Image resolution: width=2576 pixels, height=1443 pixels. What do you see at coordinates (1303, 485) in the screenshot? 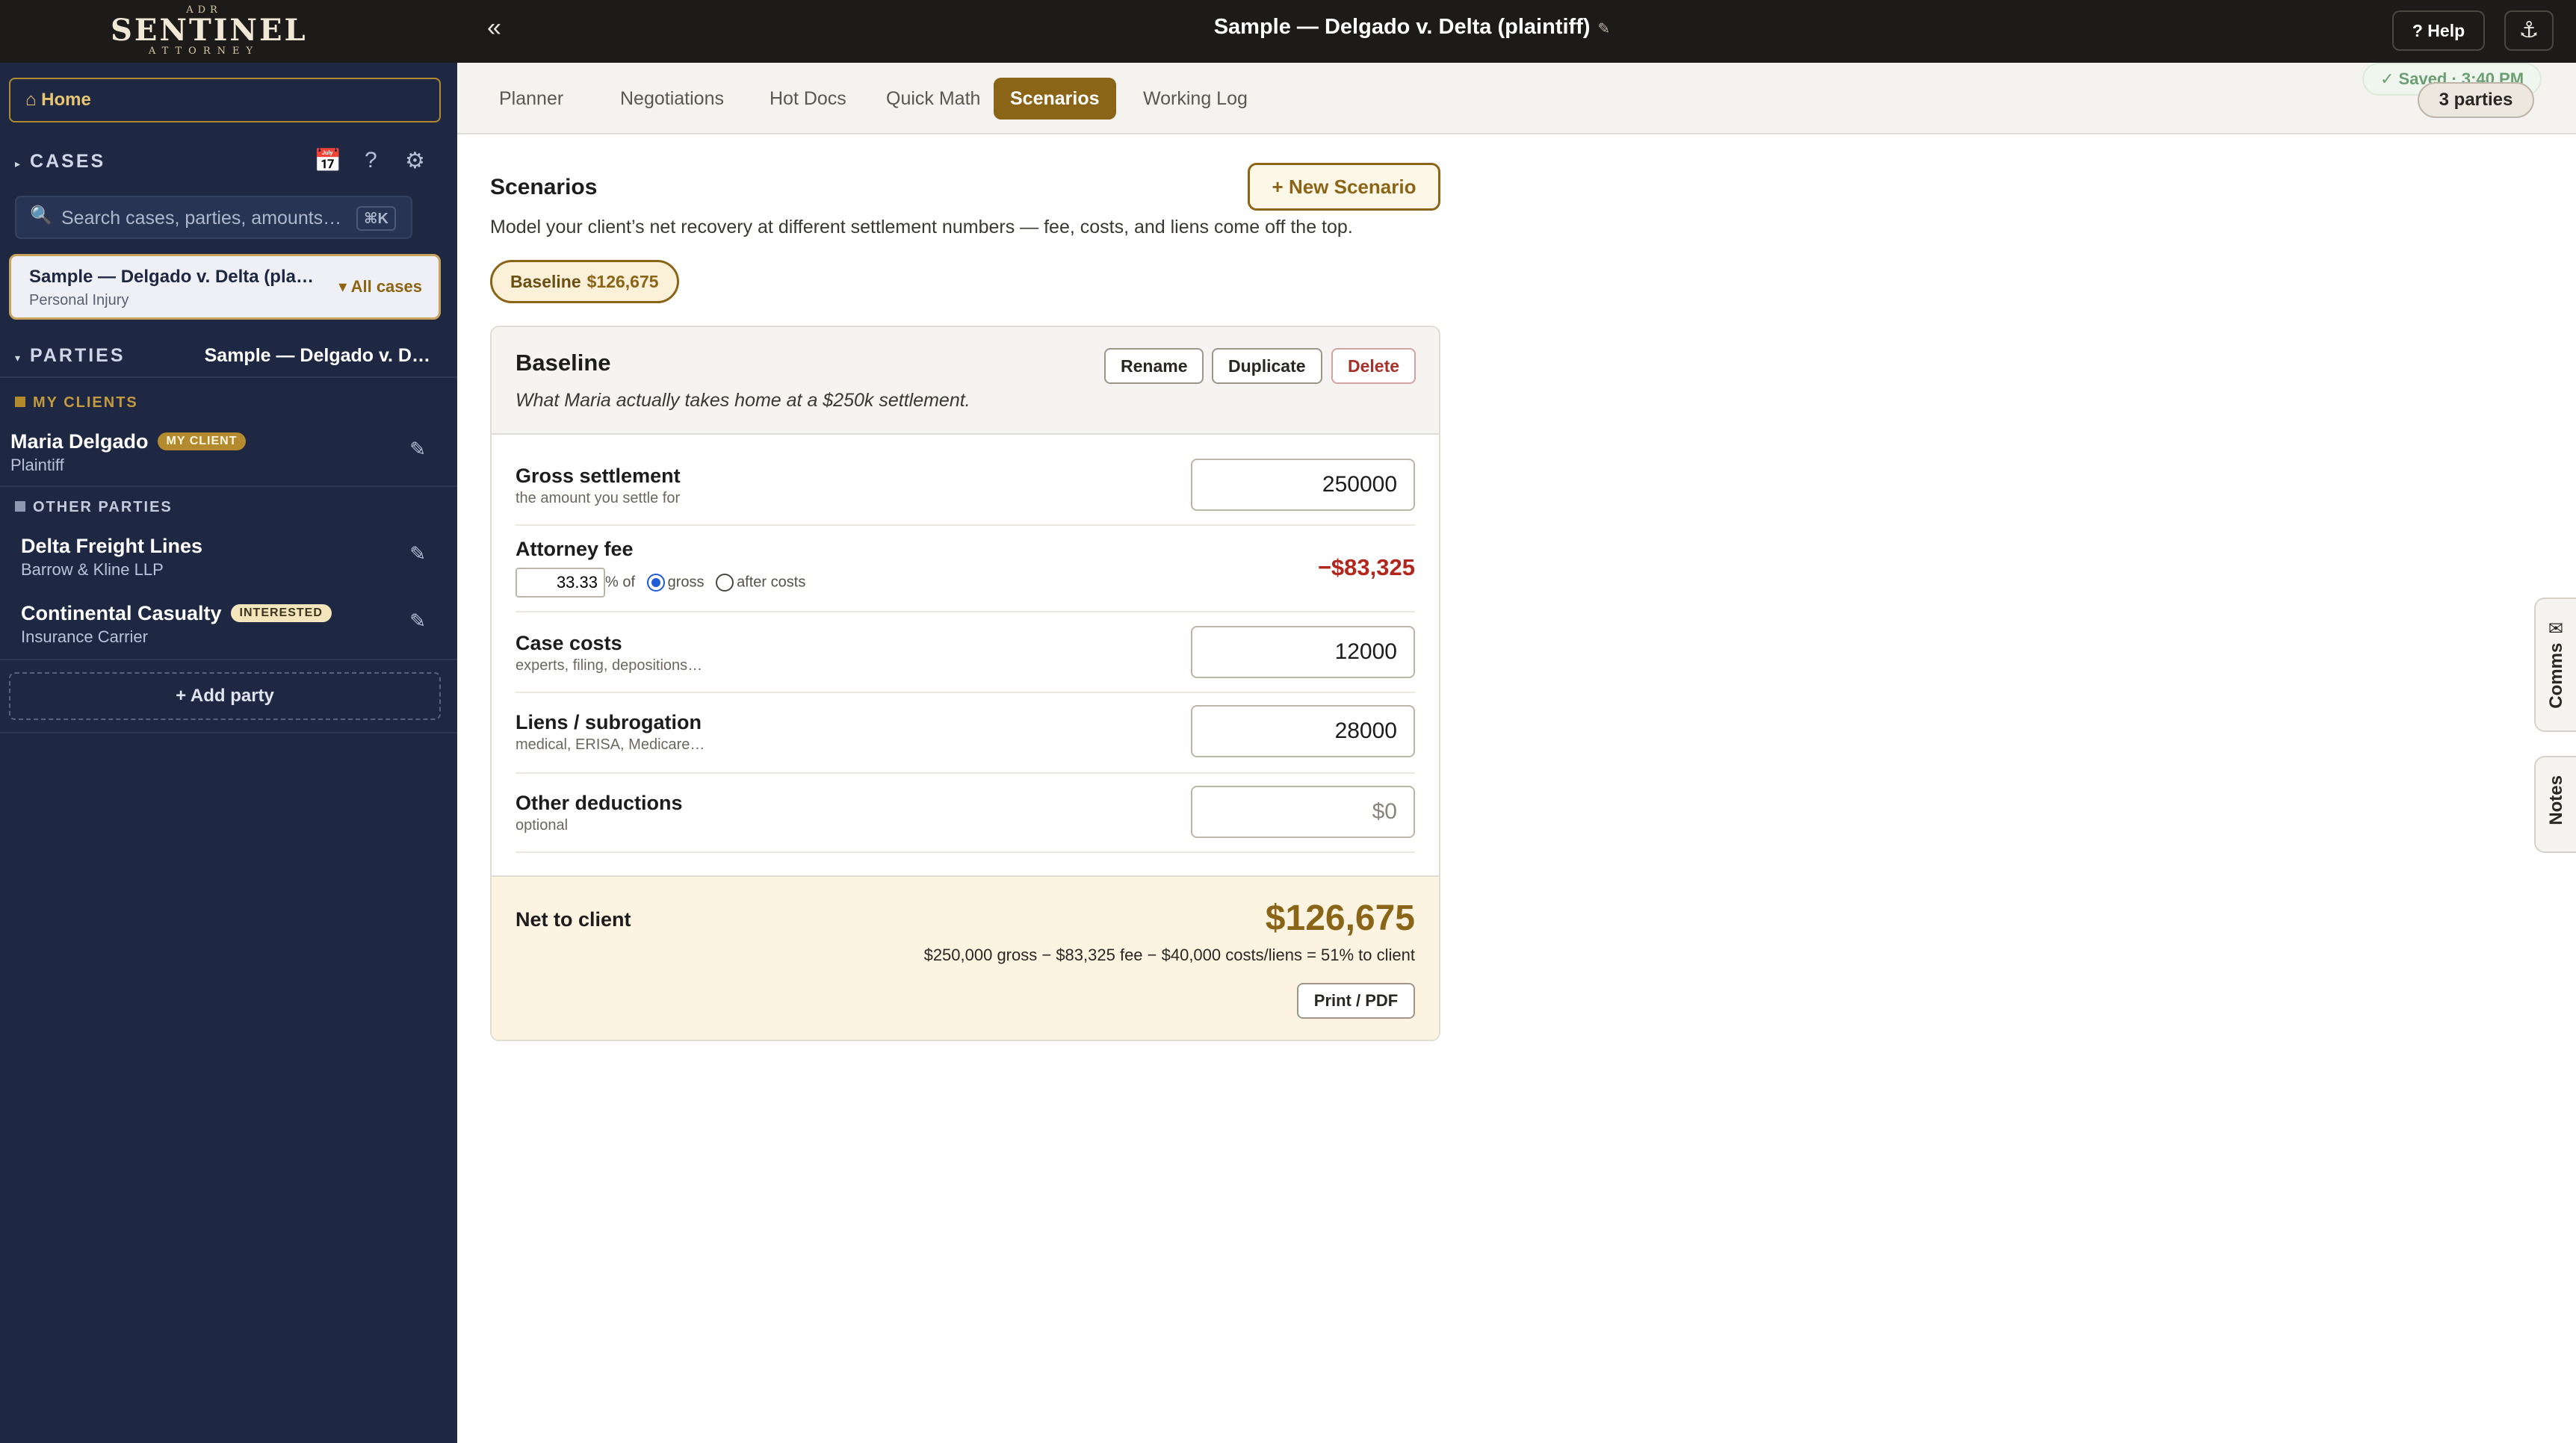
I see `gross-settlement-input` at bounding box center [1303, 485].